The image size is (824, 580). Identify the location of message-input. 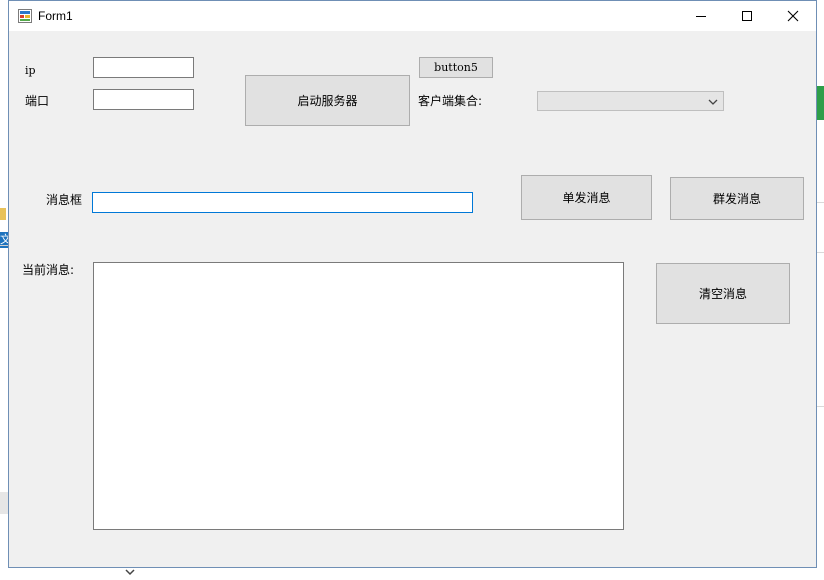
(282, 202).